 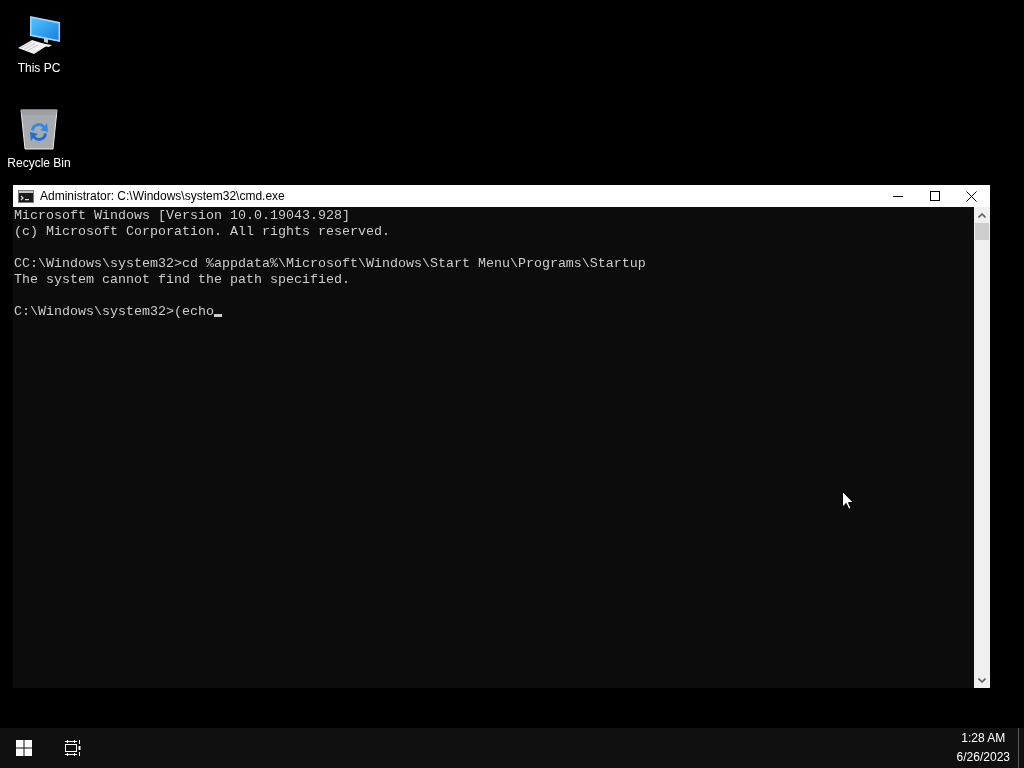 I want to click on console-line: C:\Windows\system32>(echo, so click(x=114, y=311).